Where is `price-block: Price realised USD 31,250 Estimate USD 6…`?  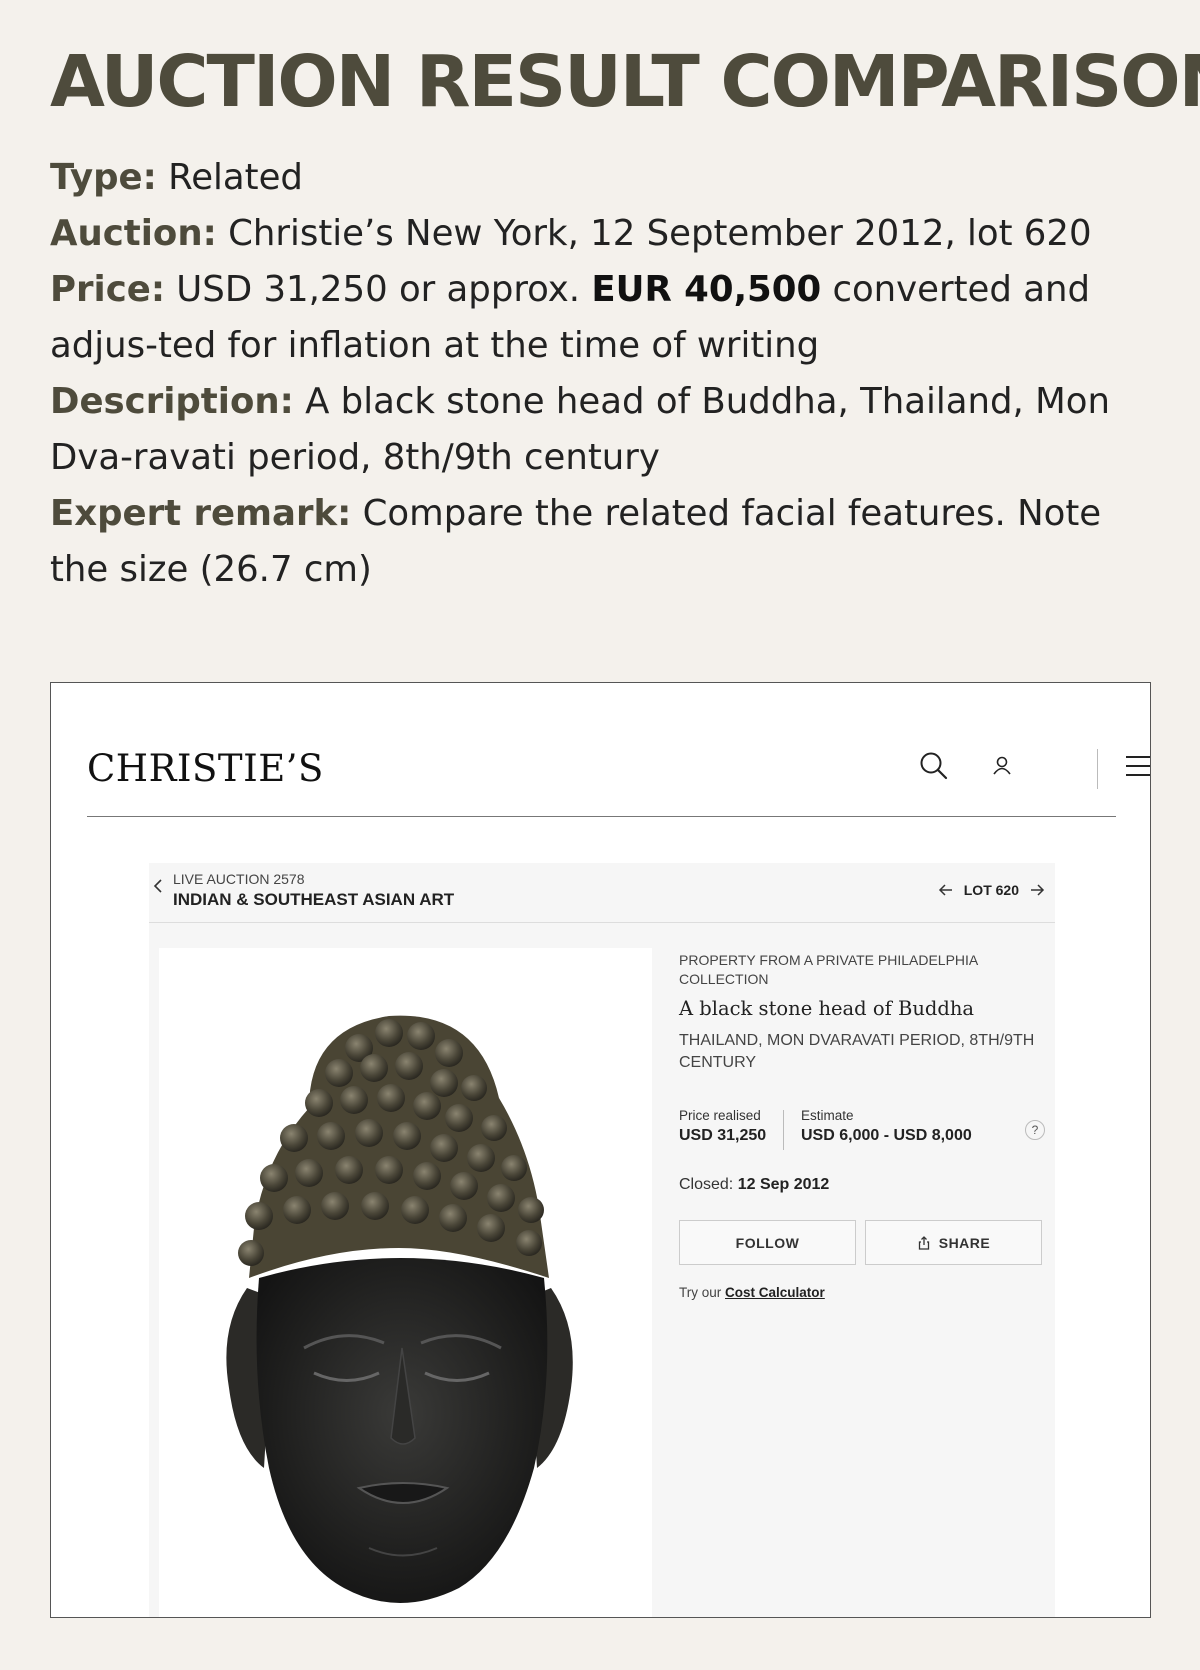 price-block: Price realised USD 31,250 Estimate USD 6… is located at coordinates (864, 1131).